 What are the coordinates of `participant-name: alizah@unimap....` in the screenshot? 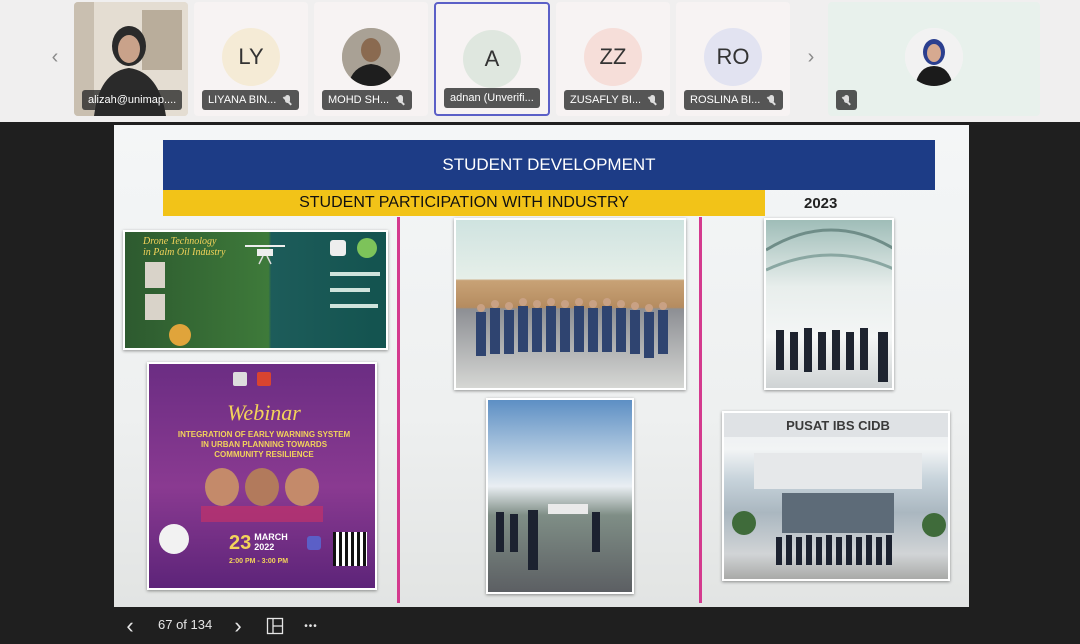 It's located at (132, 100).